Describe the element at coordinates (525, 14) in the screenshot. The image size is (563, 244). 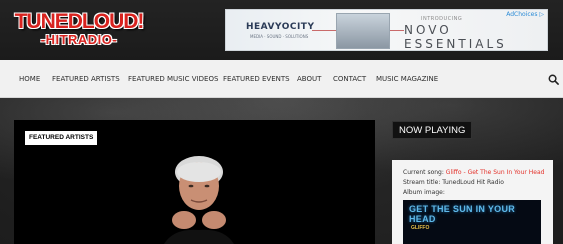
I see `adchoices-link: AdChoices ▷` at that location.